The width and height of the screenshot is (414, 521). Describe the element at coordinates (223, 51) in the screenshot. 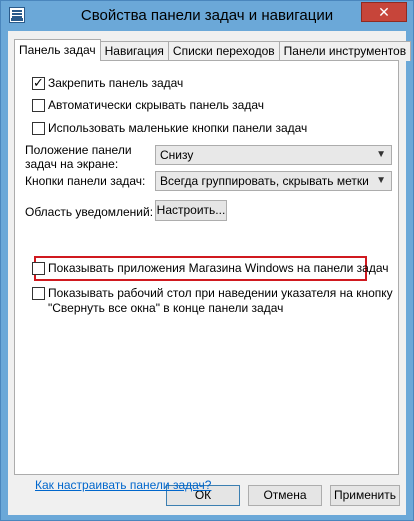

I see `tab-jump-lists: Списки переходов` at that location.